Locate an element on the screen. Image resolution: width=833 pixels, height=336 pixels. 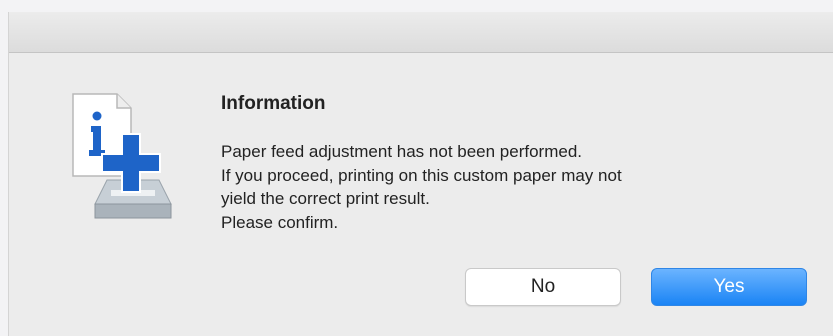
info-add-paper-icon is located at coordinates (127, 160).